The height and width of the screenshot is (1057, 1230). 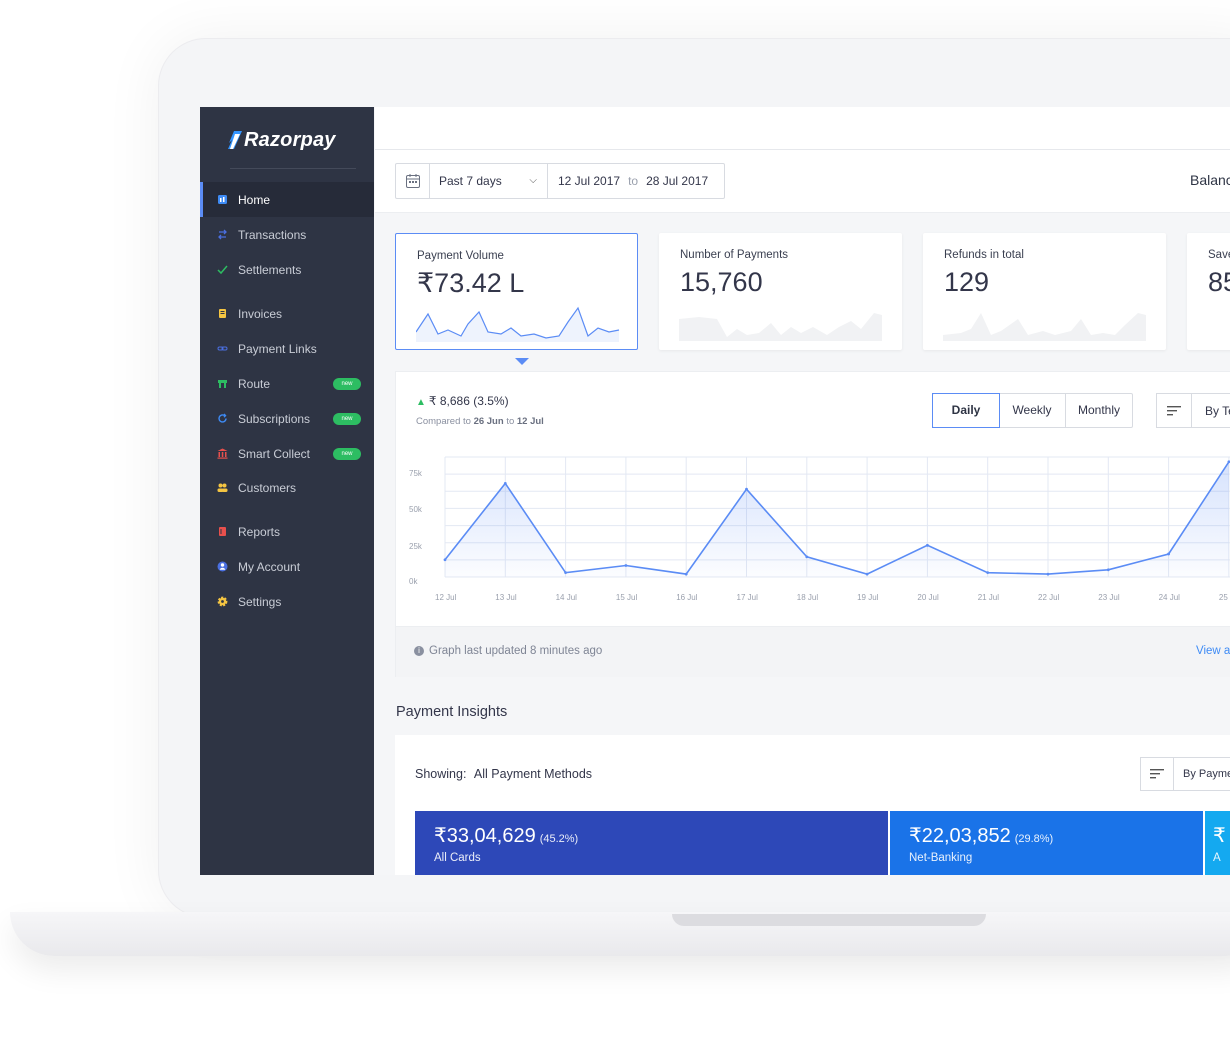 I want to click on logo: Razorpay, so click(x=282, y=140).